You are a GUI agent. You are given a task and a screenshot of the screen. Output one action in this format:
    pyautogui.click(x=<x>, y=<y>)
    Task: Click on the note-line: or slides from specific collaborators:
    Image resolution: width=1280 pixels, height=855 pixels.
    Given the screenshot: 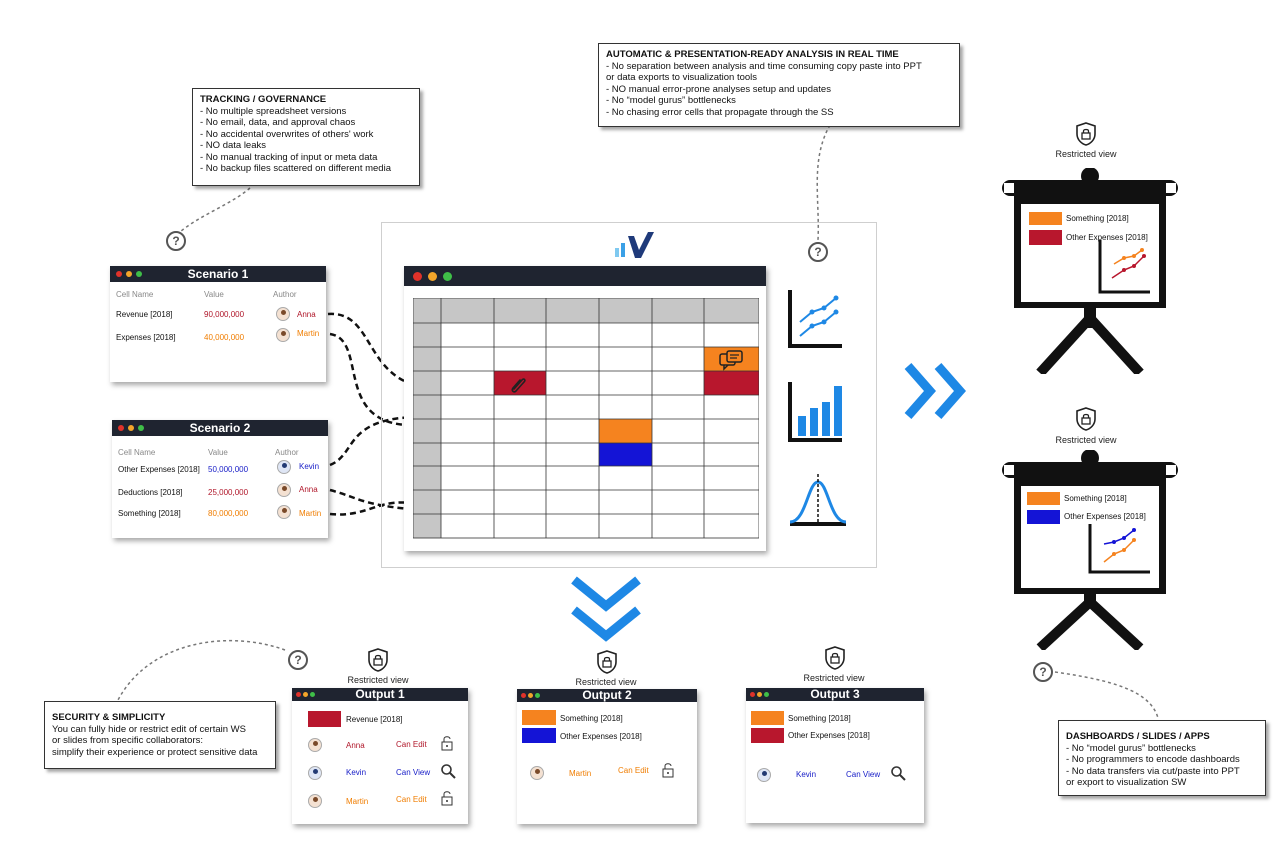 What is the action you would take?
    pyautogui.click(x=127, y=740)
    